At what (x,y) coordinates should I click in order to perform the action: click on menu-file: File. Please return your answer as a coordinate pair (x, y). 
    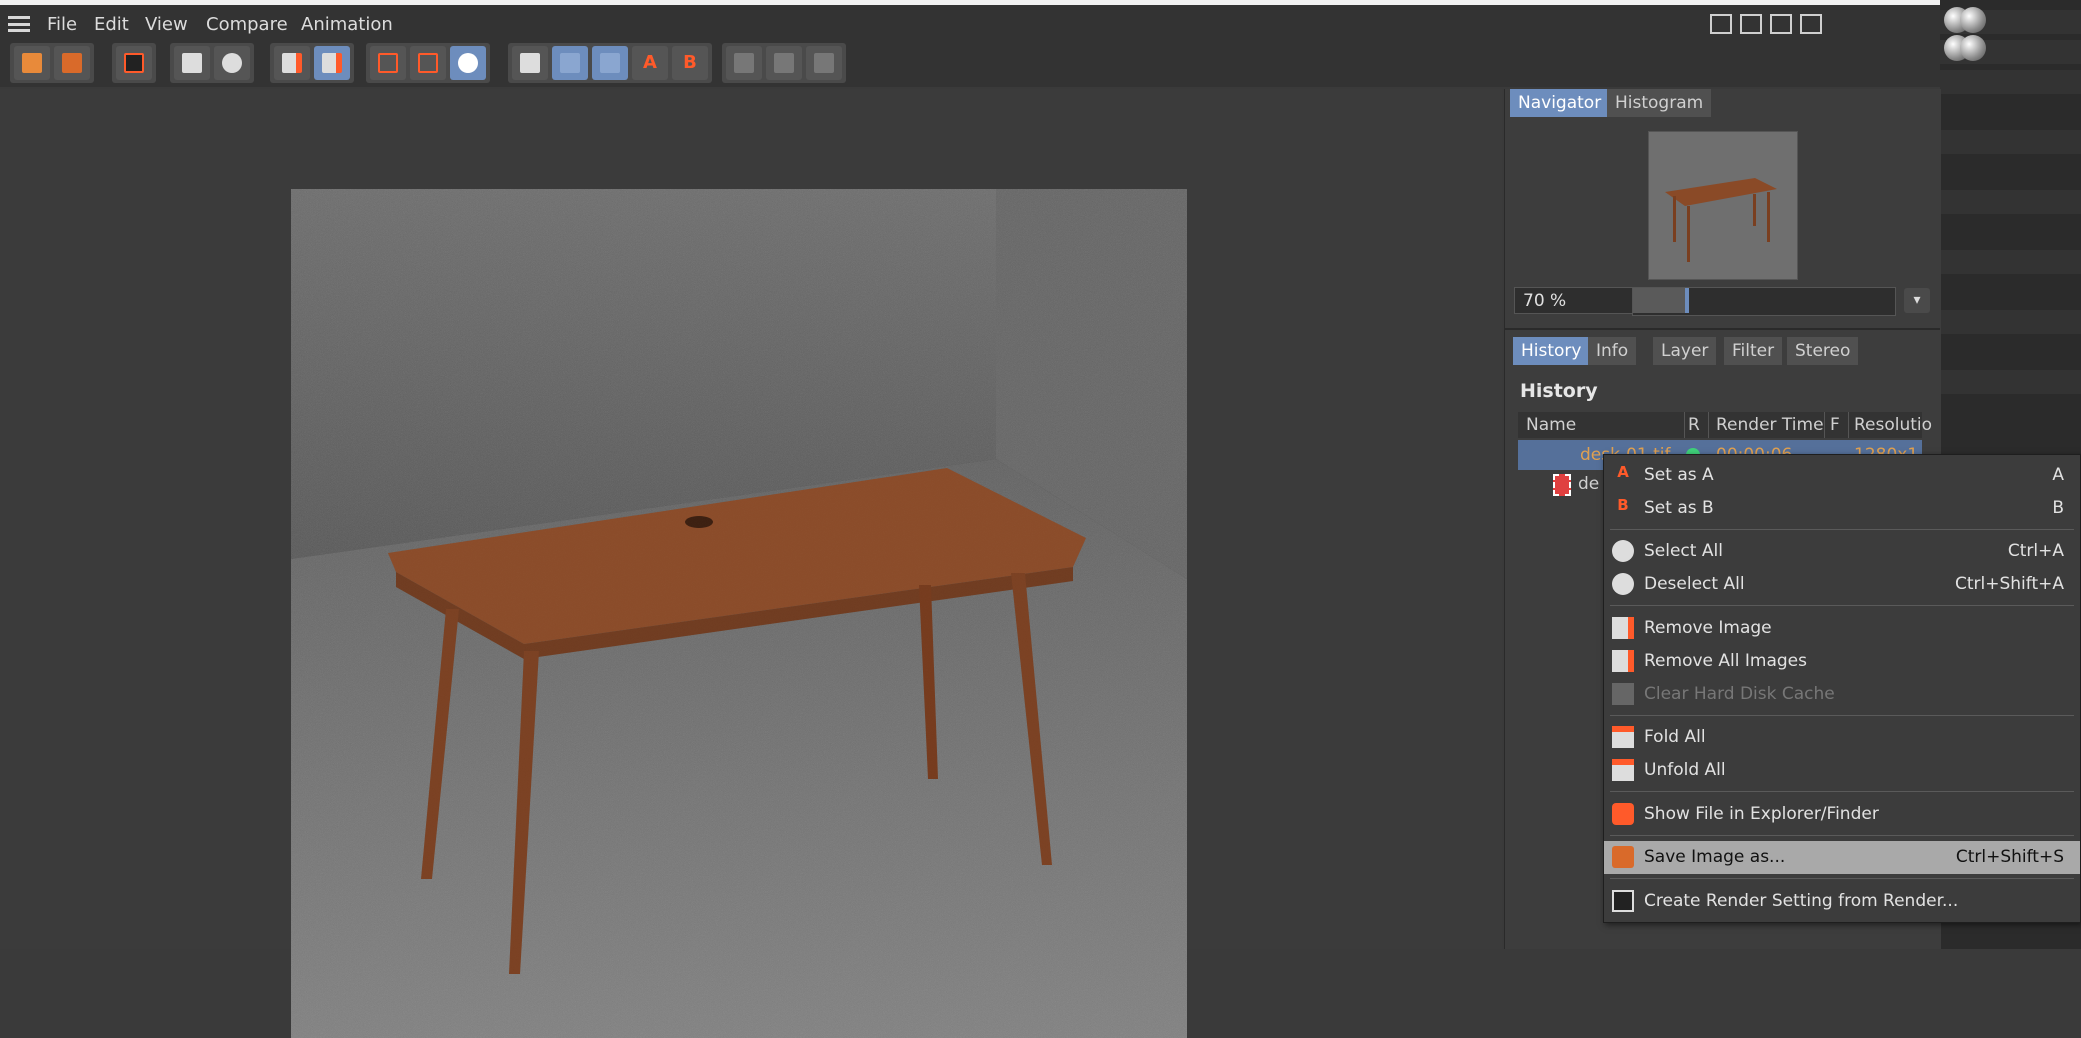
    Looking at the image, I should click on (62, 24).